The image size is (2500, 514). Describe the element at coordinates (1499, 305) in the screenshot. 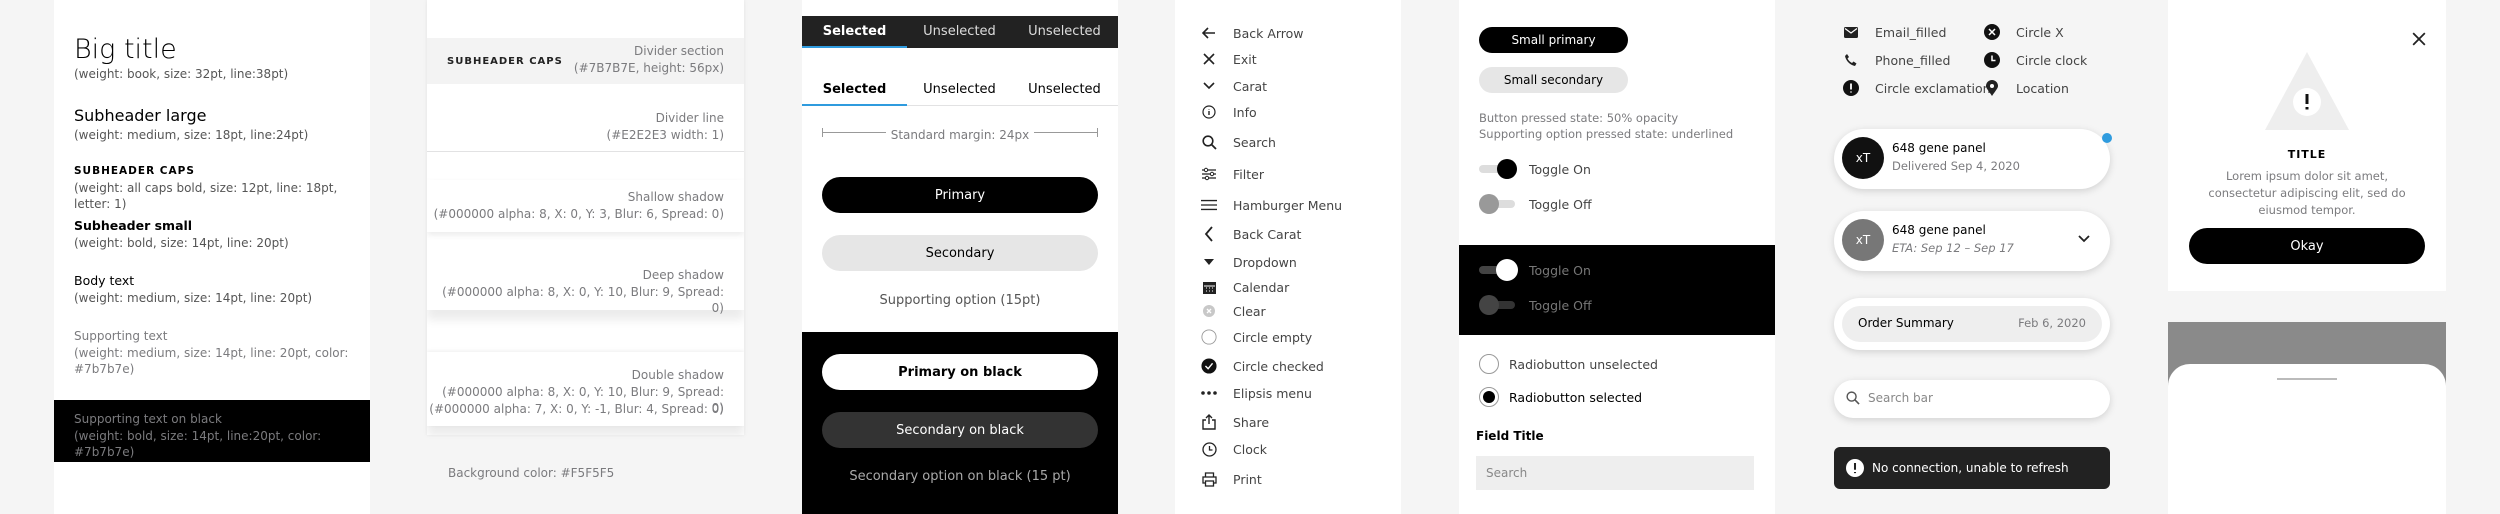

I see `toggle-off-dark-switch` at that location.